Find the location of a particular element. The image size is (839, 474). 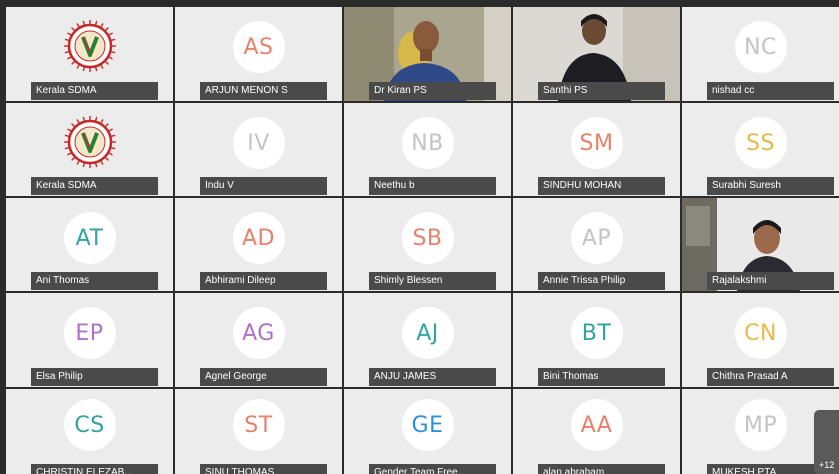

participant-tile: AA alan abraham is located at coordinates (596, 431).